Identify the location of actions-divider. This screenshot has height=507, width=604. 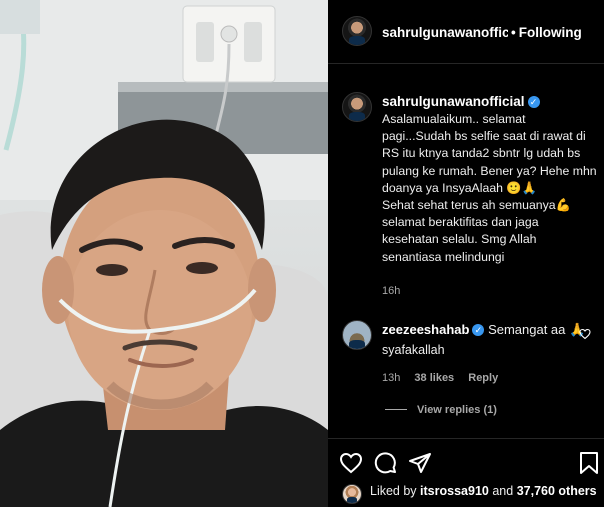
(466, 438).